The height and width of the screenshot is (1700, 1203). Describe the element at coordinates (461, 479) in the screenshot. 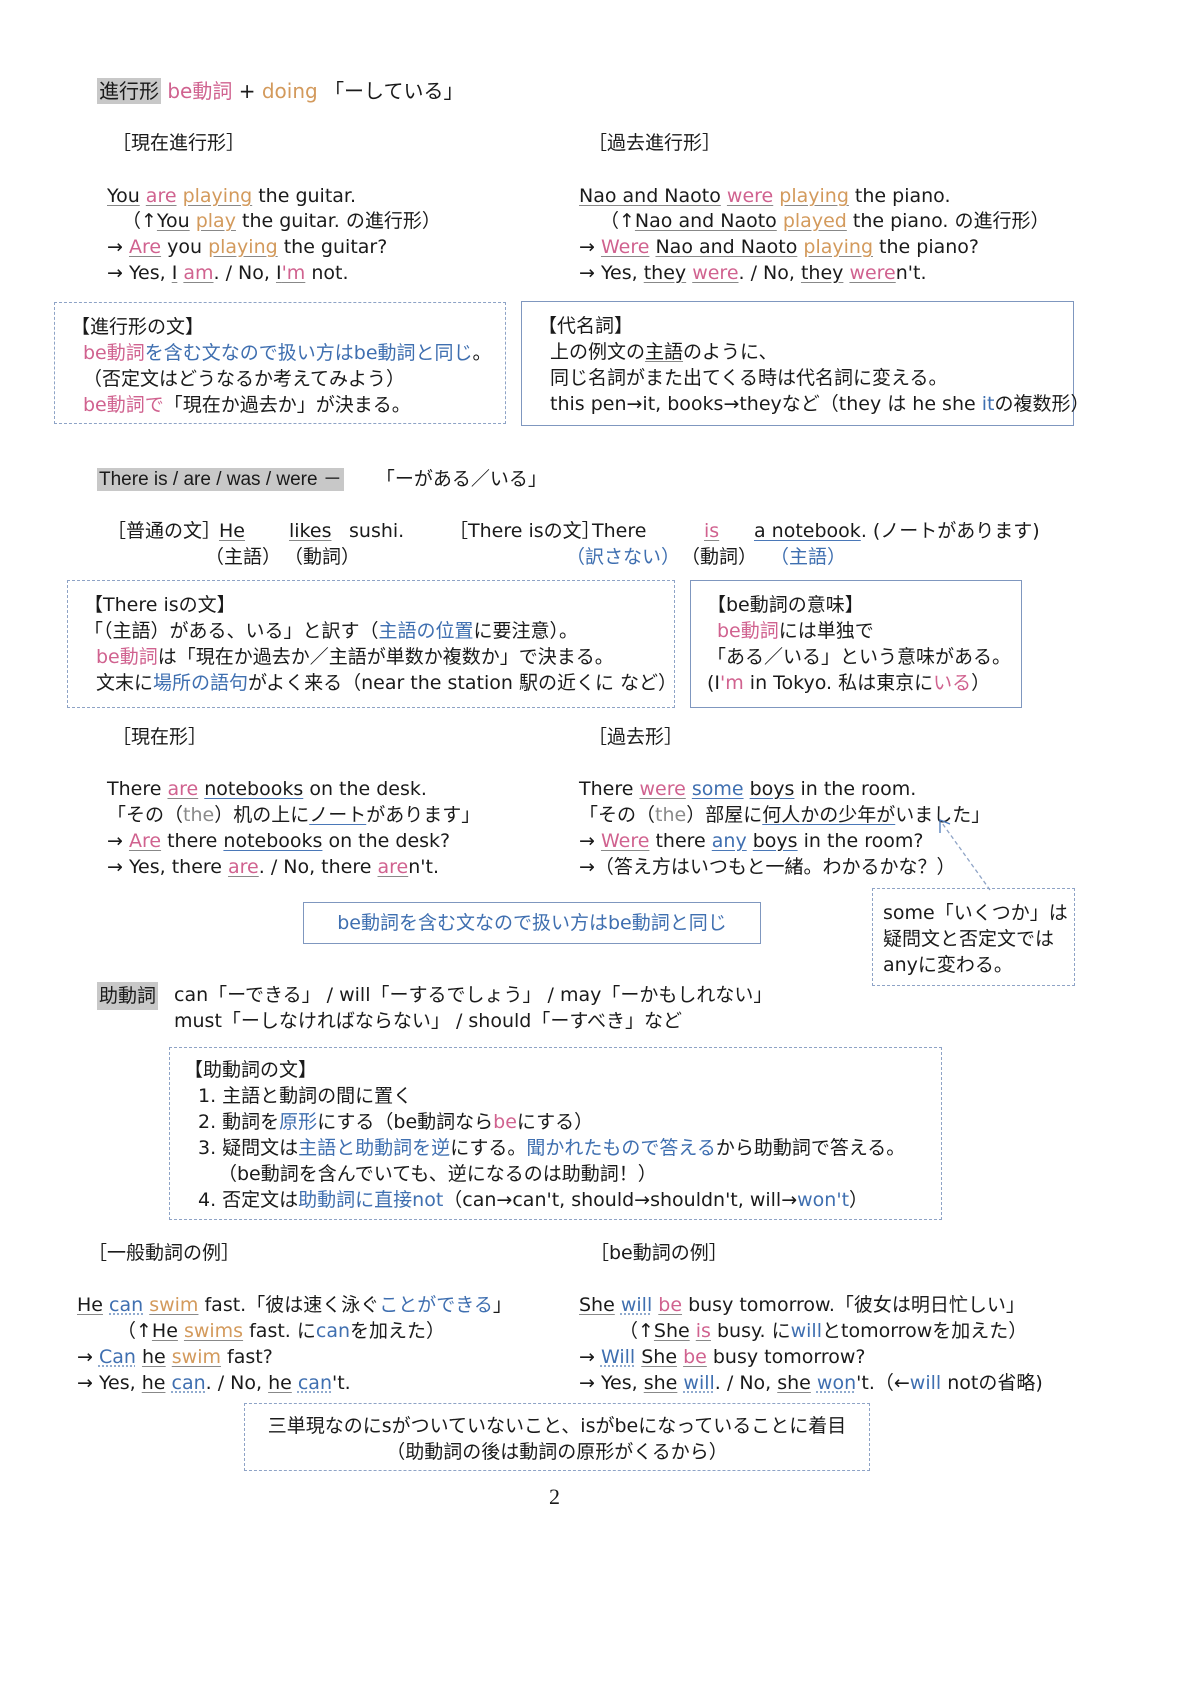

I see `there-is-meaning: 「ーがある／いる」` at that location.